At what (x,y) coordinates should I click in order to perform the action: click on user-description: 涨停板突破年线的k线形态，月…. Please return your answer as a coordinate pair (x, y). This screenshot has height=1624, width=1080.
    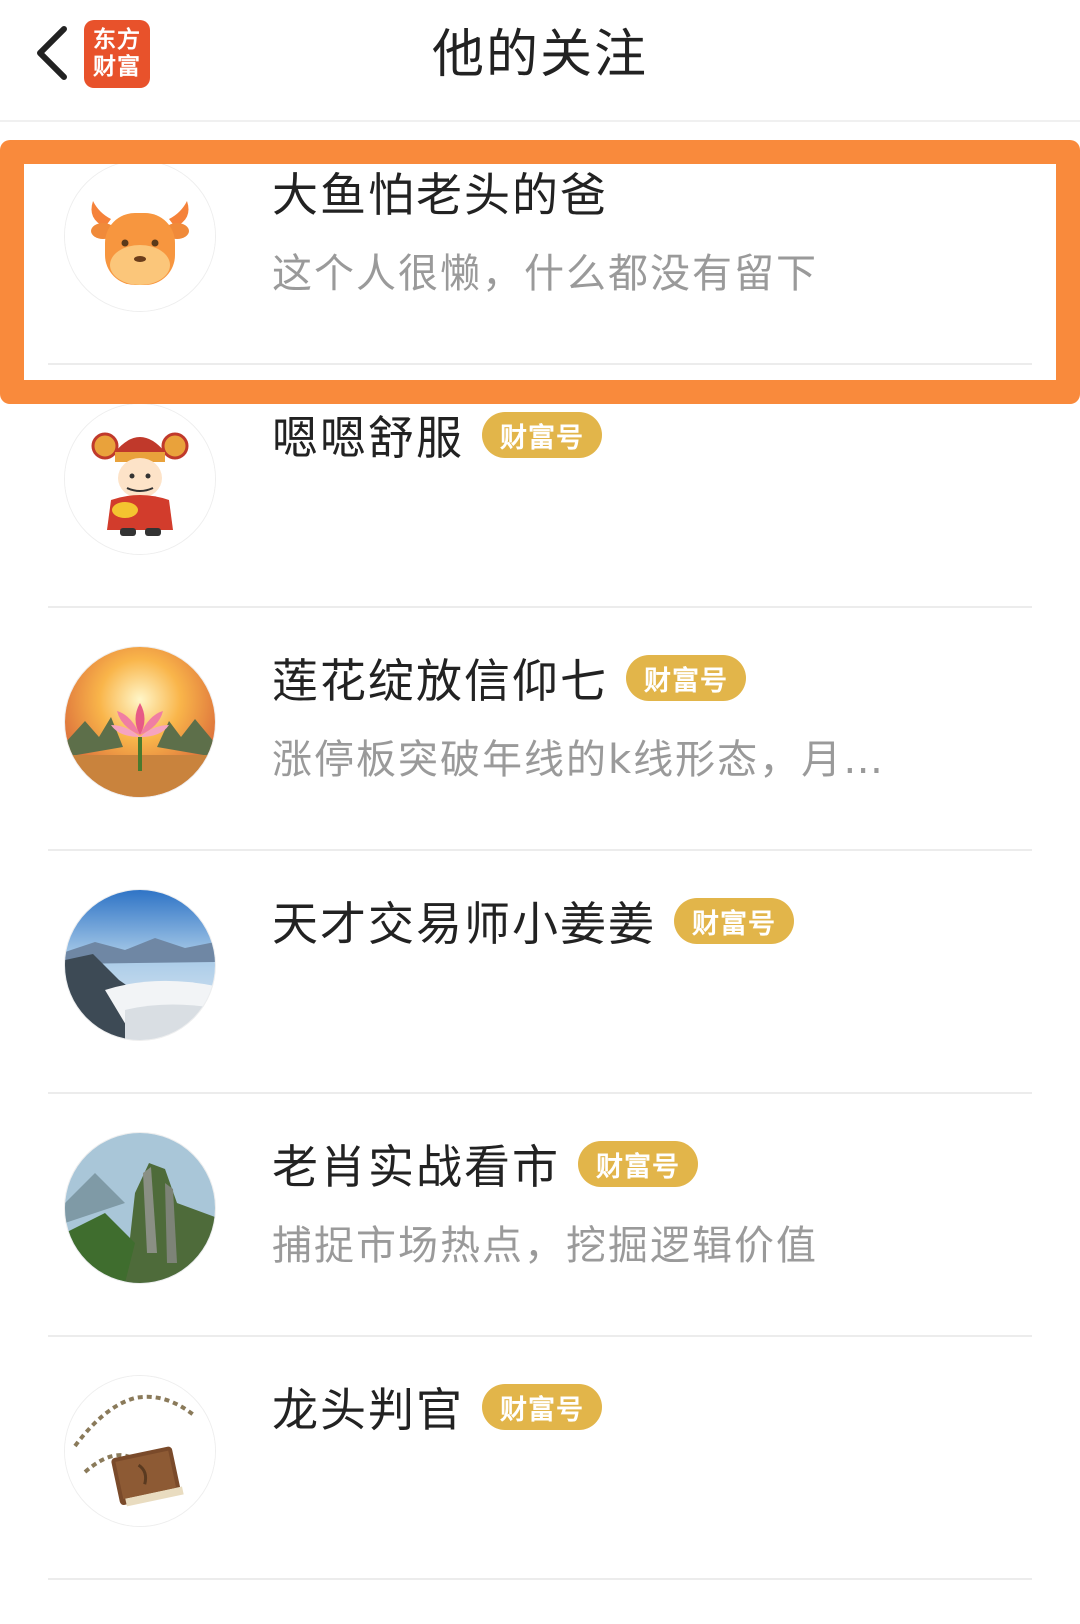
    Looking at the image, I should click on (579, 760).